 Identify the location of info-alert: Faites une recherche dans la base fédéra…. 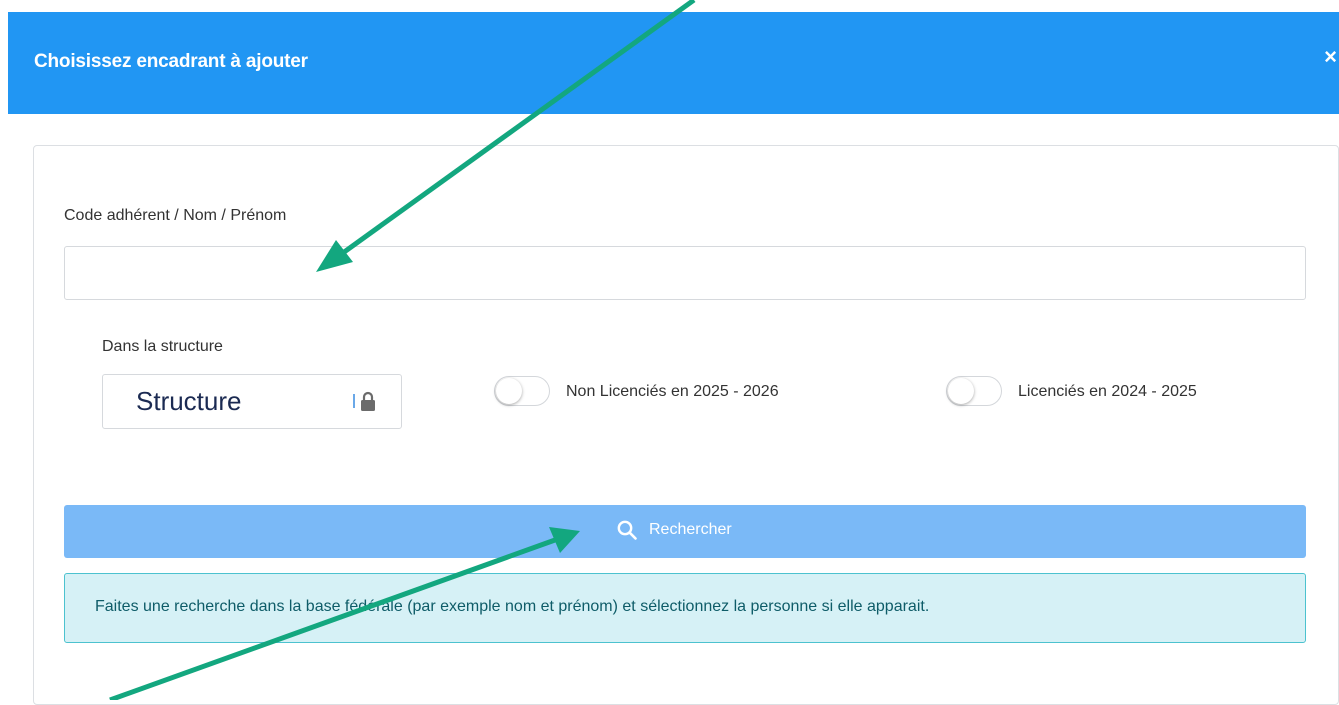
(685, 608).